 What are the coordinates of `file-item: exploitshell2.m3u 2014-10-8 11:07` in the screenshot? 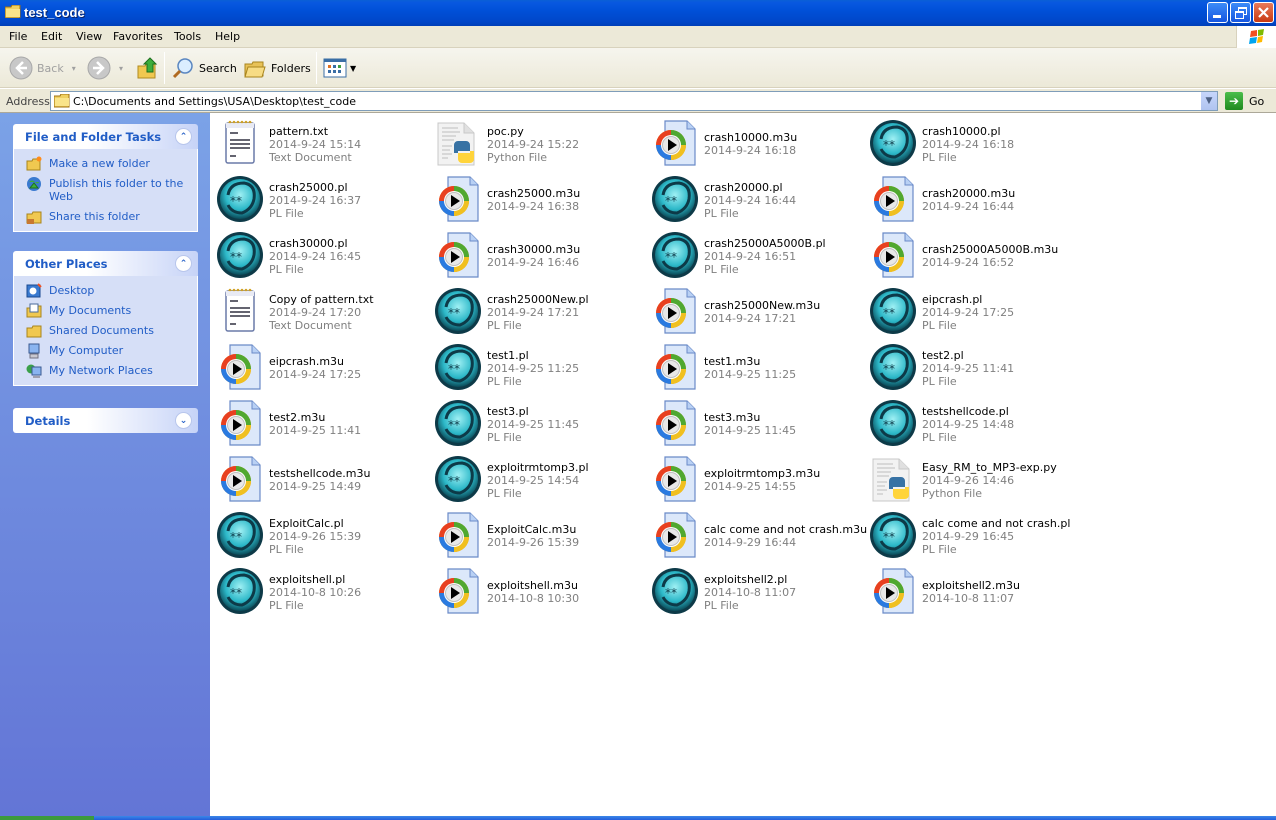 It's located at (974, 591).